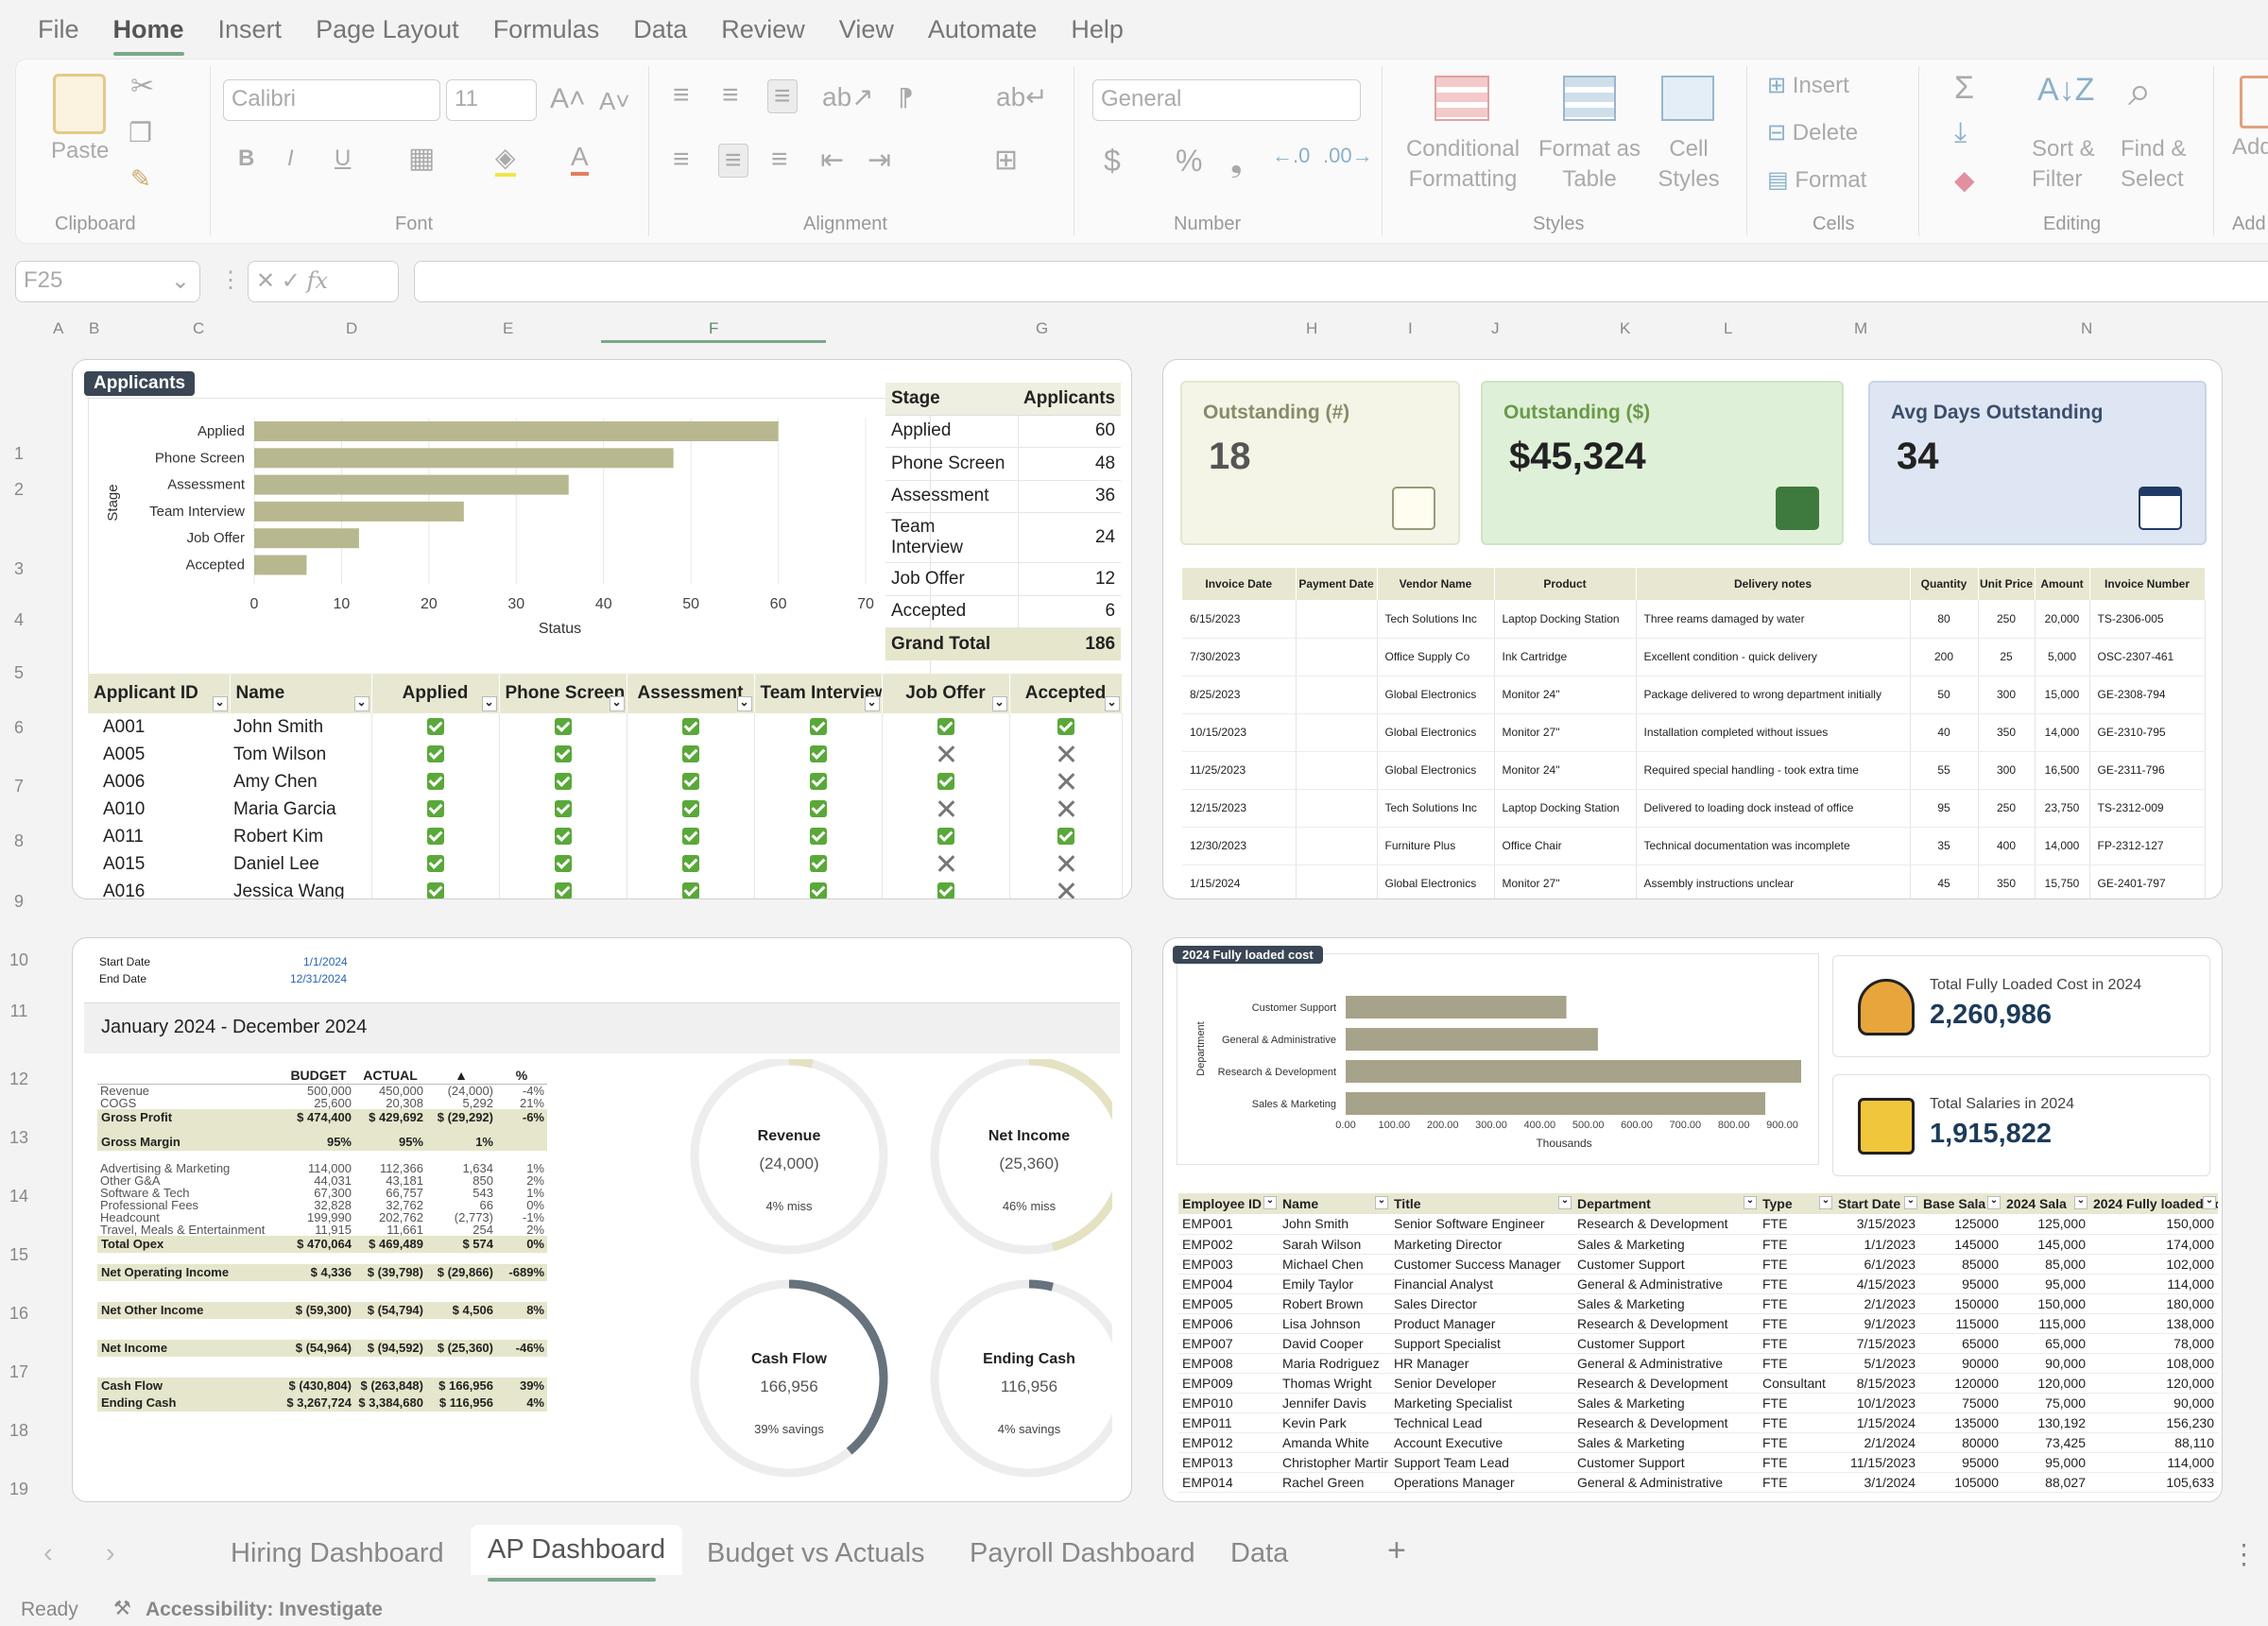 This screenshot has width=2268, height=1626. What do you see at coordinates (568, 99) in the screenshot?
I see `increase-font-icon: A˄` at bounding box center [568, 99].